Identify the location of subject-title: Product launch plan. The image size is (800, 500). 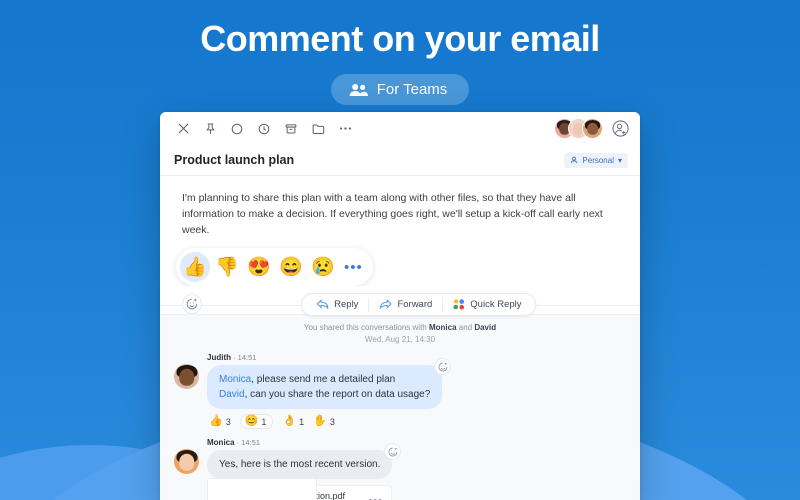
(234, 160).